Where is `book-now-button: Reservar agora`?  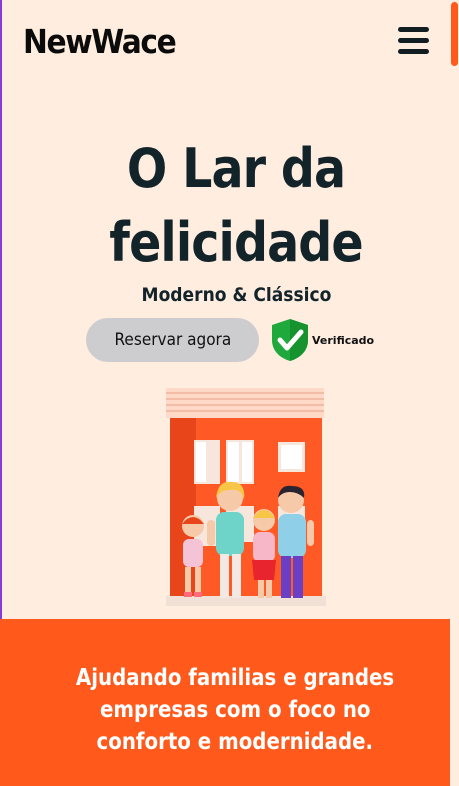
book-now-button: Reservar agora is located at coordinates (172, 340).